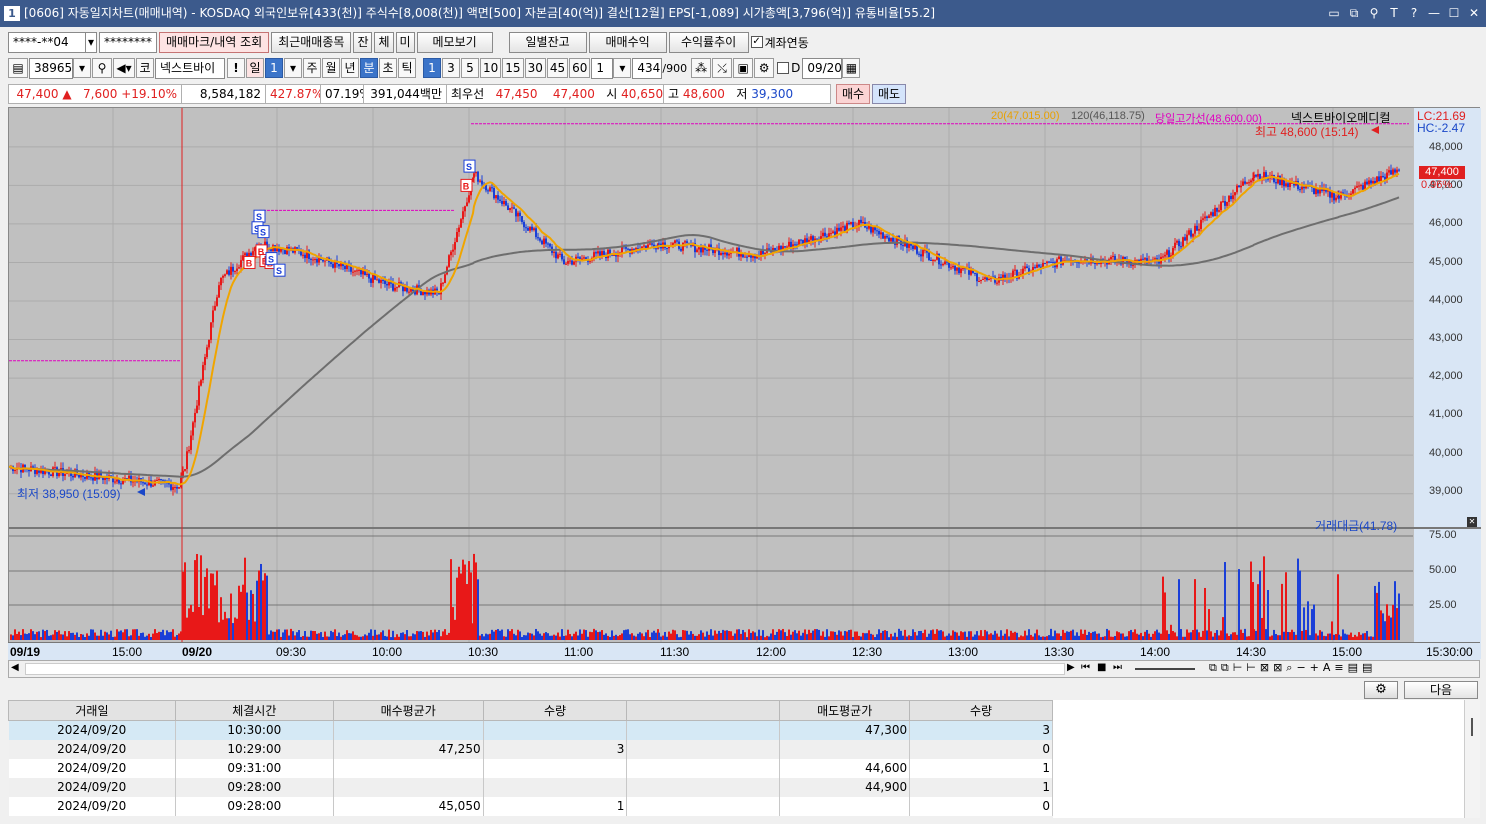 Image resolution: width=1486 pixels, height=824 pixels. I want to click on count-dropdown-icon: ▾, so click(622, 68).